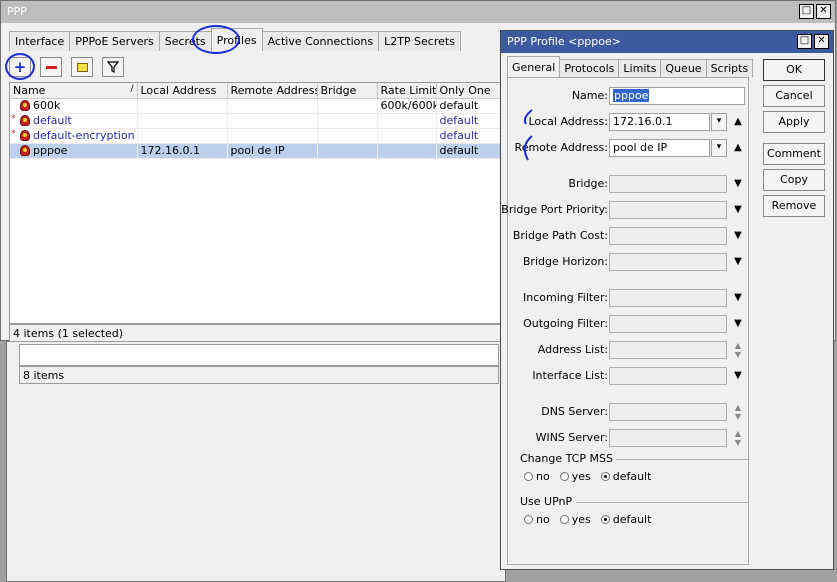  Describe the element at coordinates (560, 235) in the screenshot. I see `bridge-path-cost-label: Bridge Path Cost:` at that location.